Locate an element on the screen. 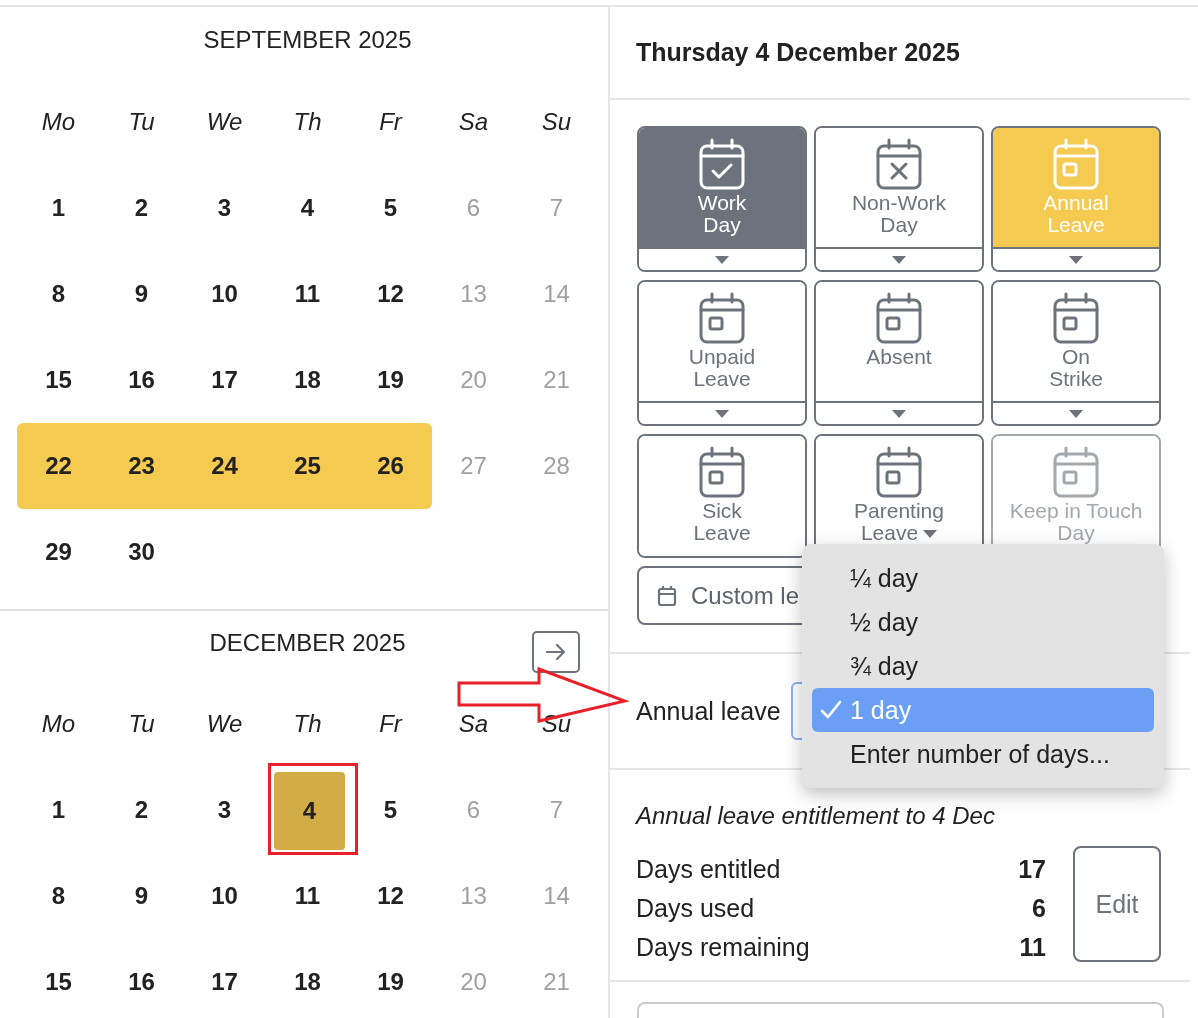  menu-option: ¾ day is located at coordinates (983, 666).